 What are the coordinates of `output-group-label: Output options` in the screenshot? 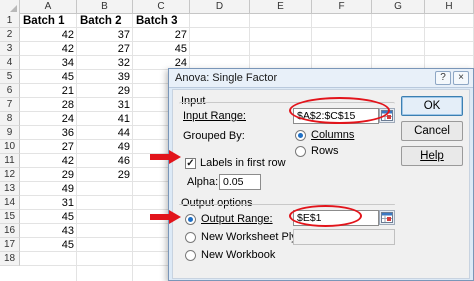 It's located at (217, 203).